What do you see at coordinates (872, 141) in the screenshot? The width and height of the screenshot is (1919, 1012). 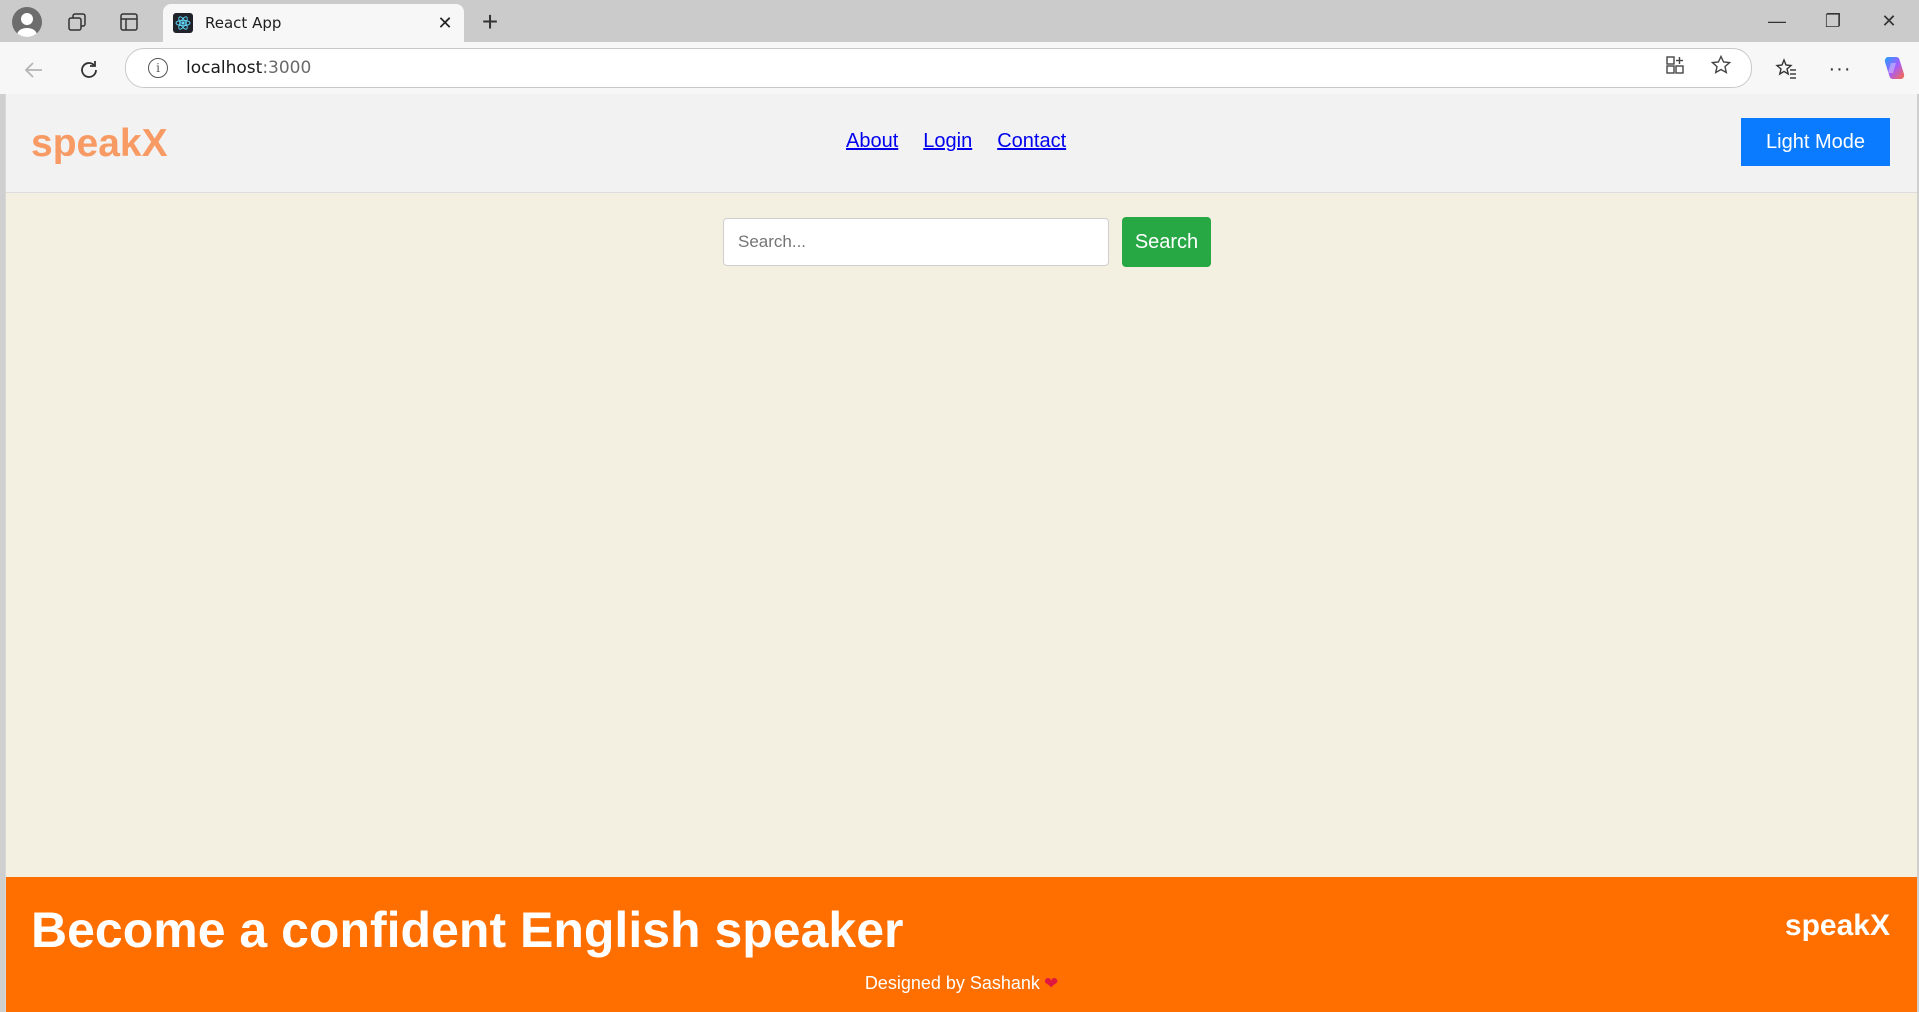 I see `nav-link-about: About` at bounding box center [872, 141].